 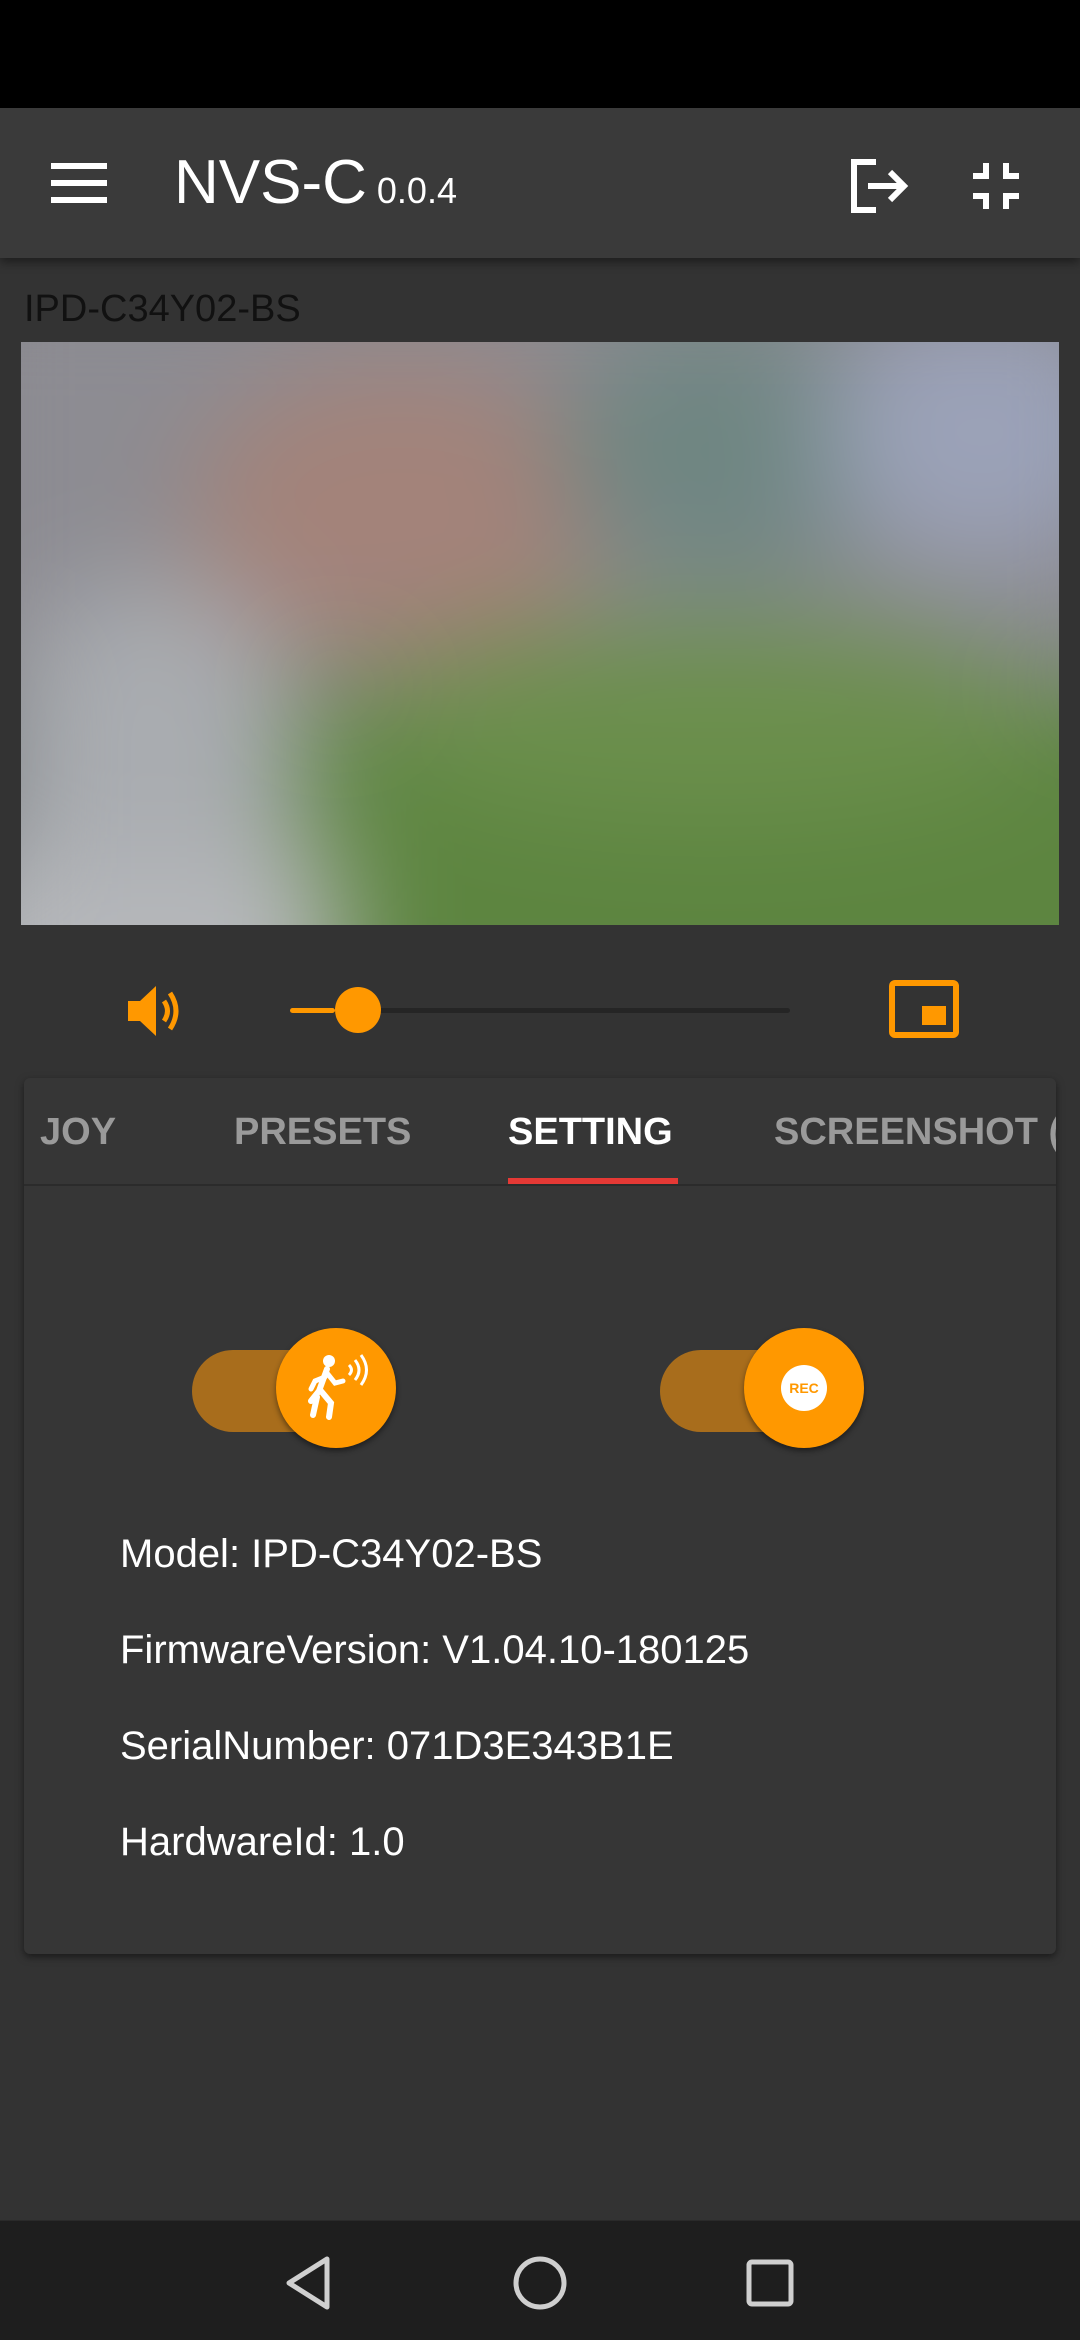 I want to click on hamburger-menu-icon, so click(x=79, y=183).